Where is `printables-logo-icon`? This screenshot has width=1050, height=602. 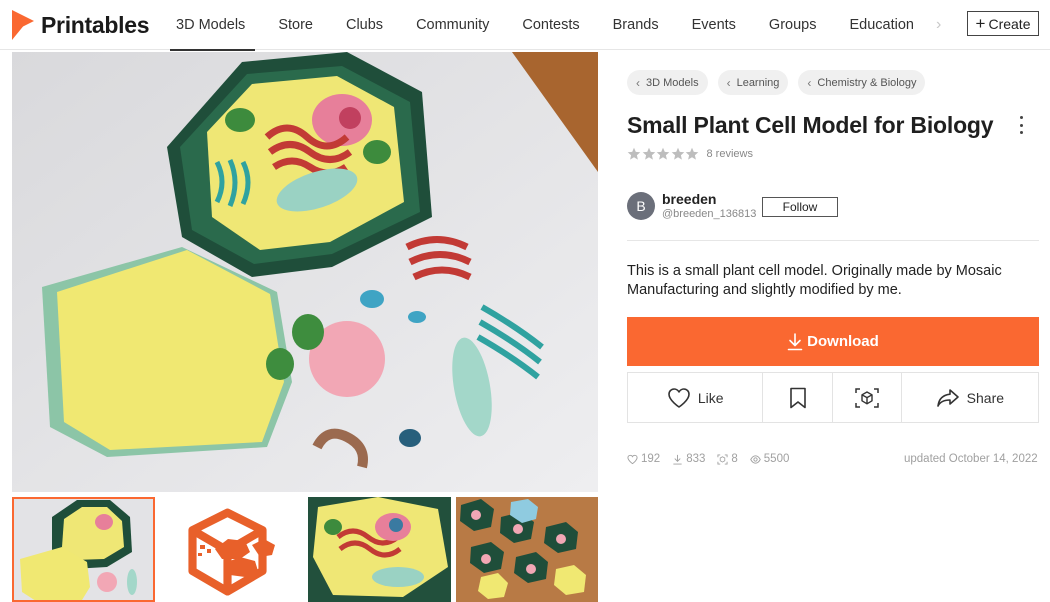
printables-logo-icon is located at coordinates (23, 25).